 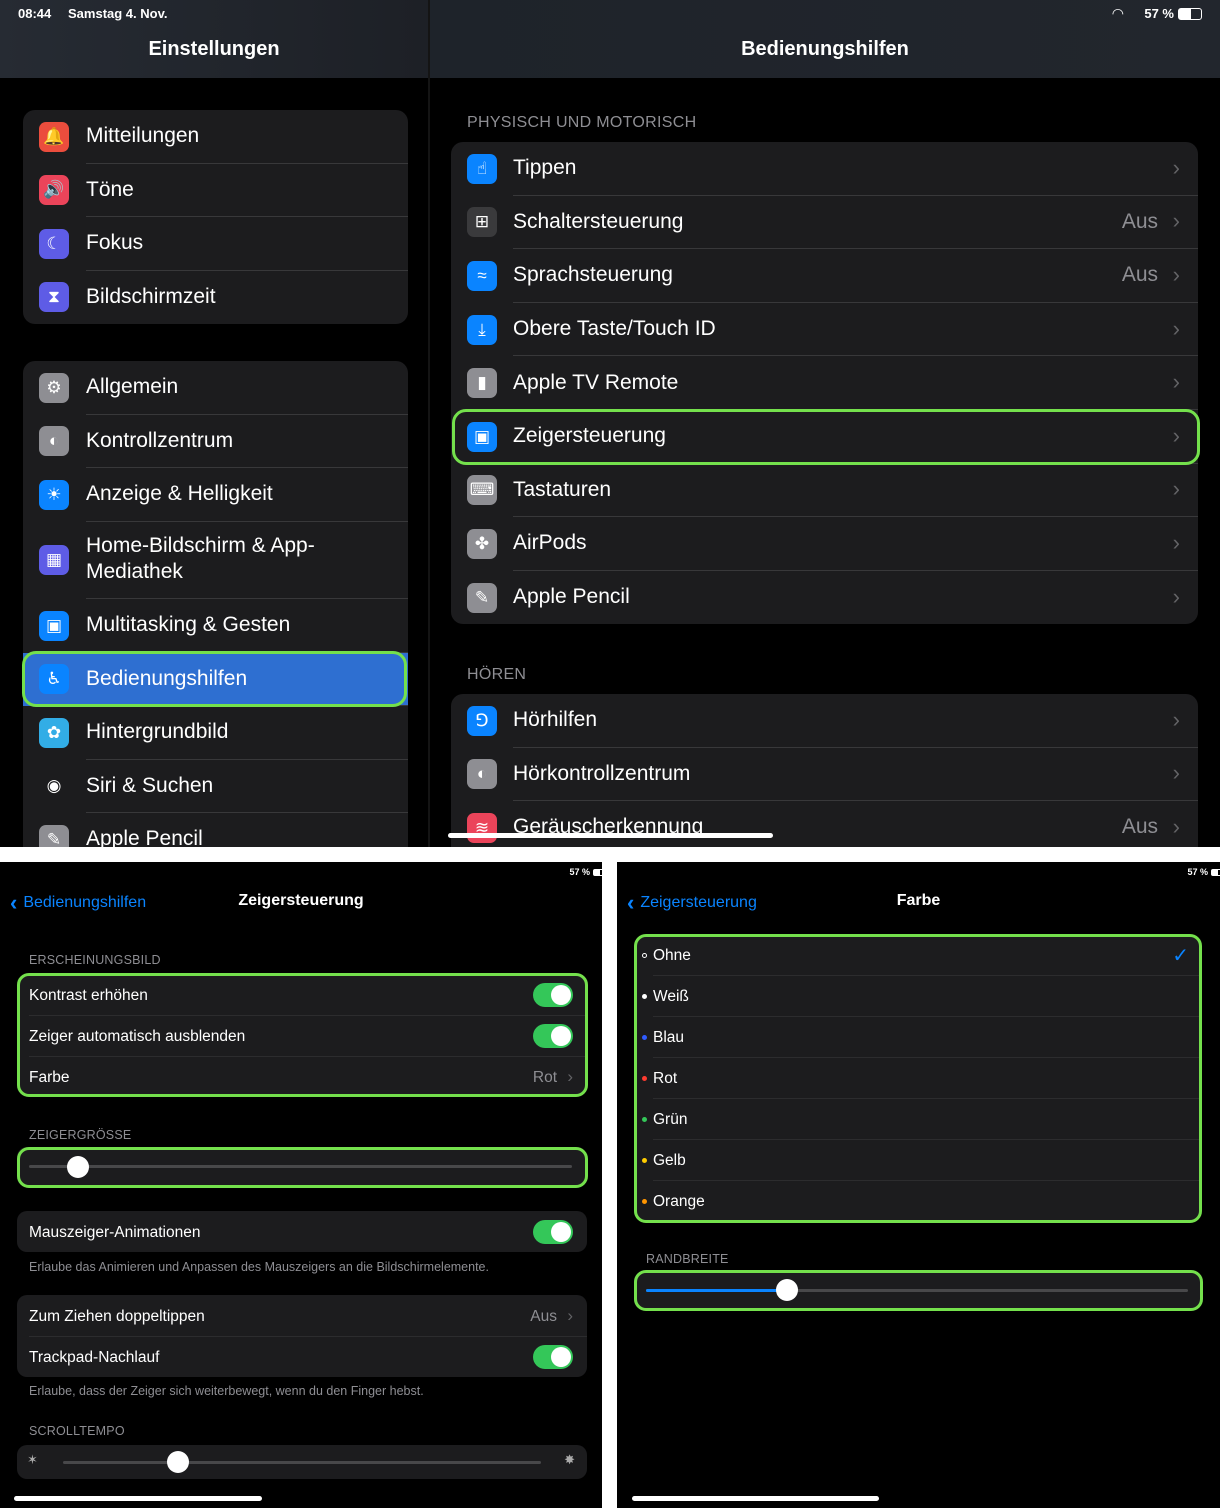 I want to click on turtle-icon: ✶, so click(x=32, y=1459).